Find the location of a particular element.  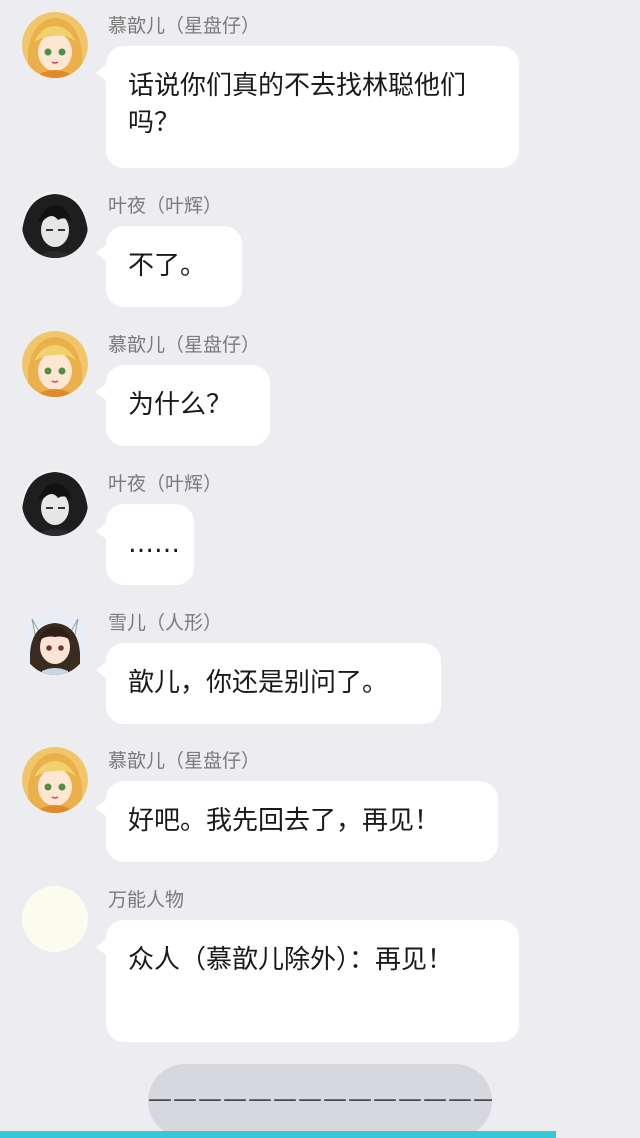

message-bubble: 不了。 is located at coordinates (169, 266).